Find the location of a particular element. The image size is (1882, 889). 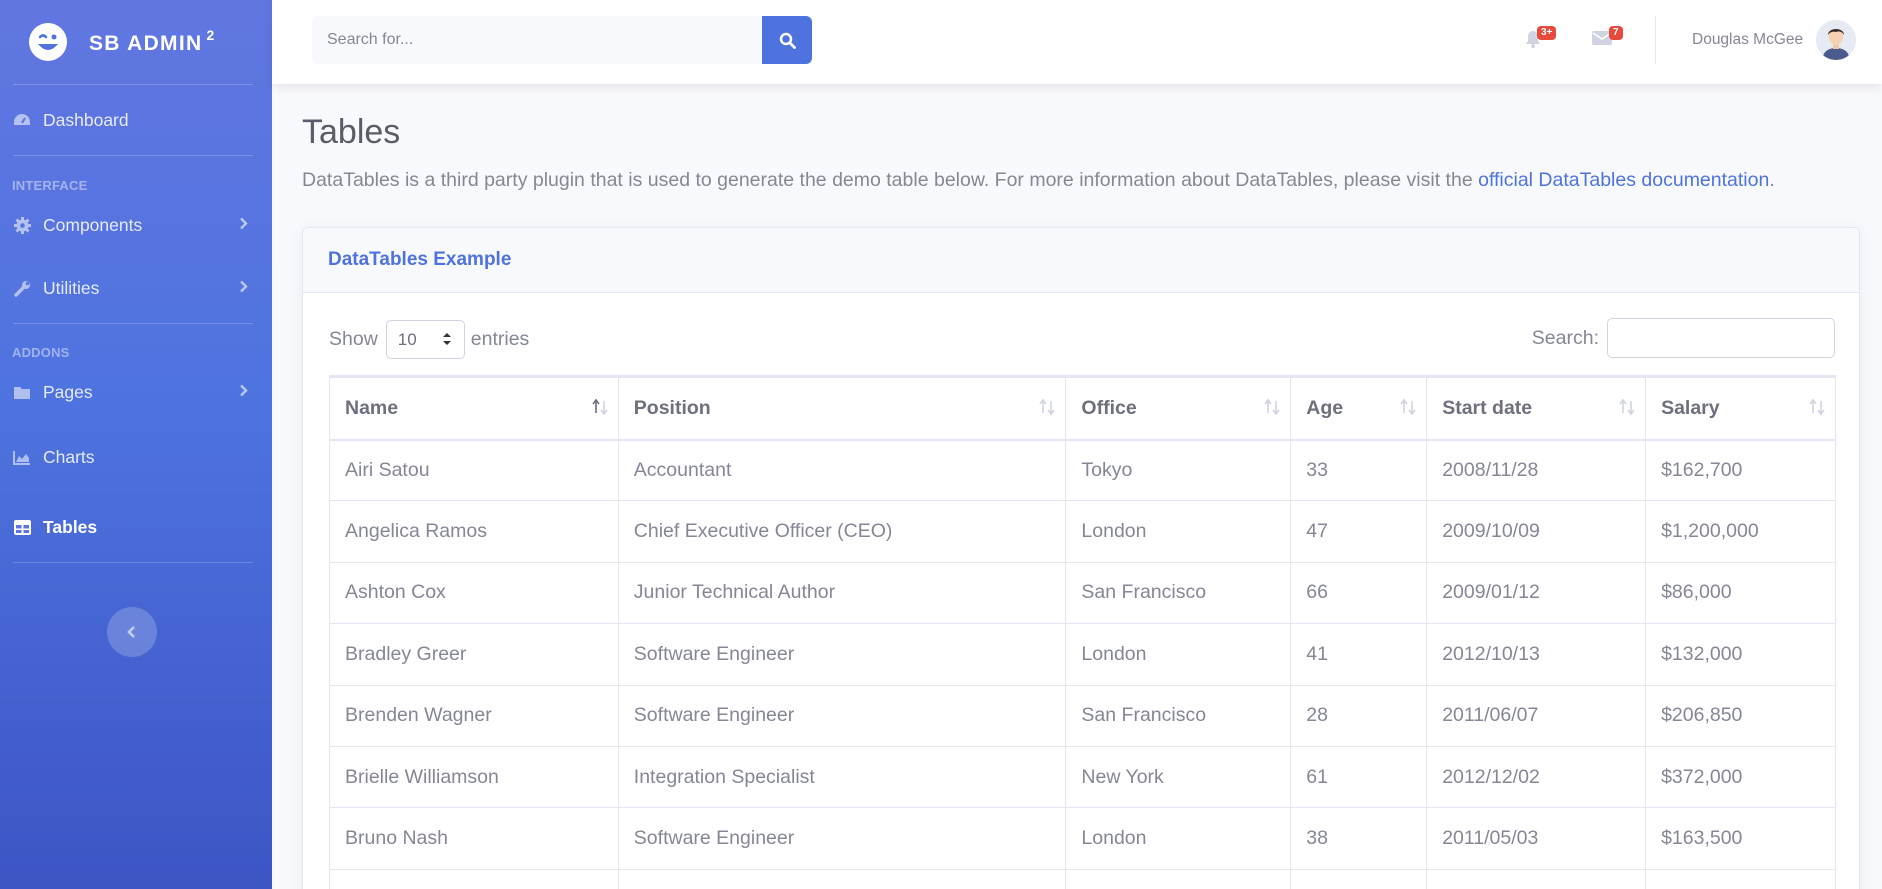

table-cell: Bradley Greer is located at coordinates (474, 654).